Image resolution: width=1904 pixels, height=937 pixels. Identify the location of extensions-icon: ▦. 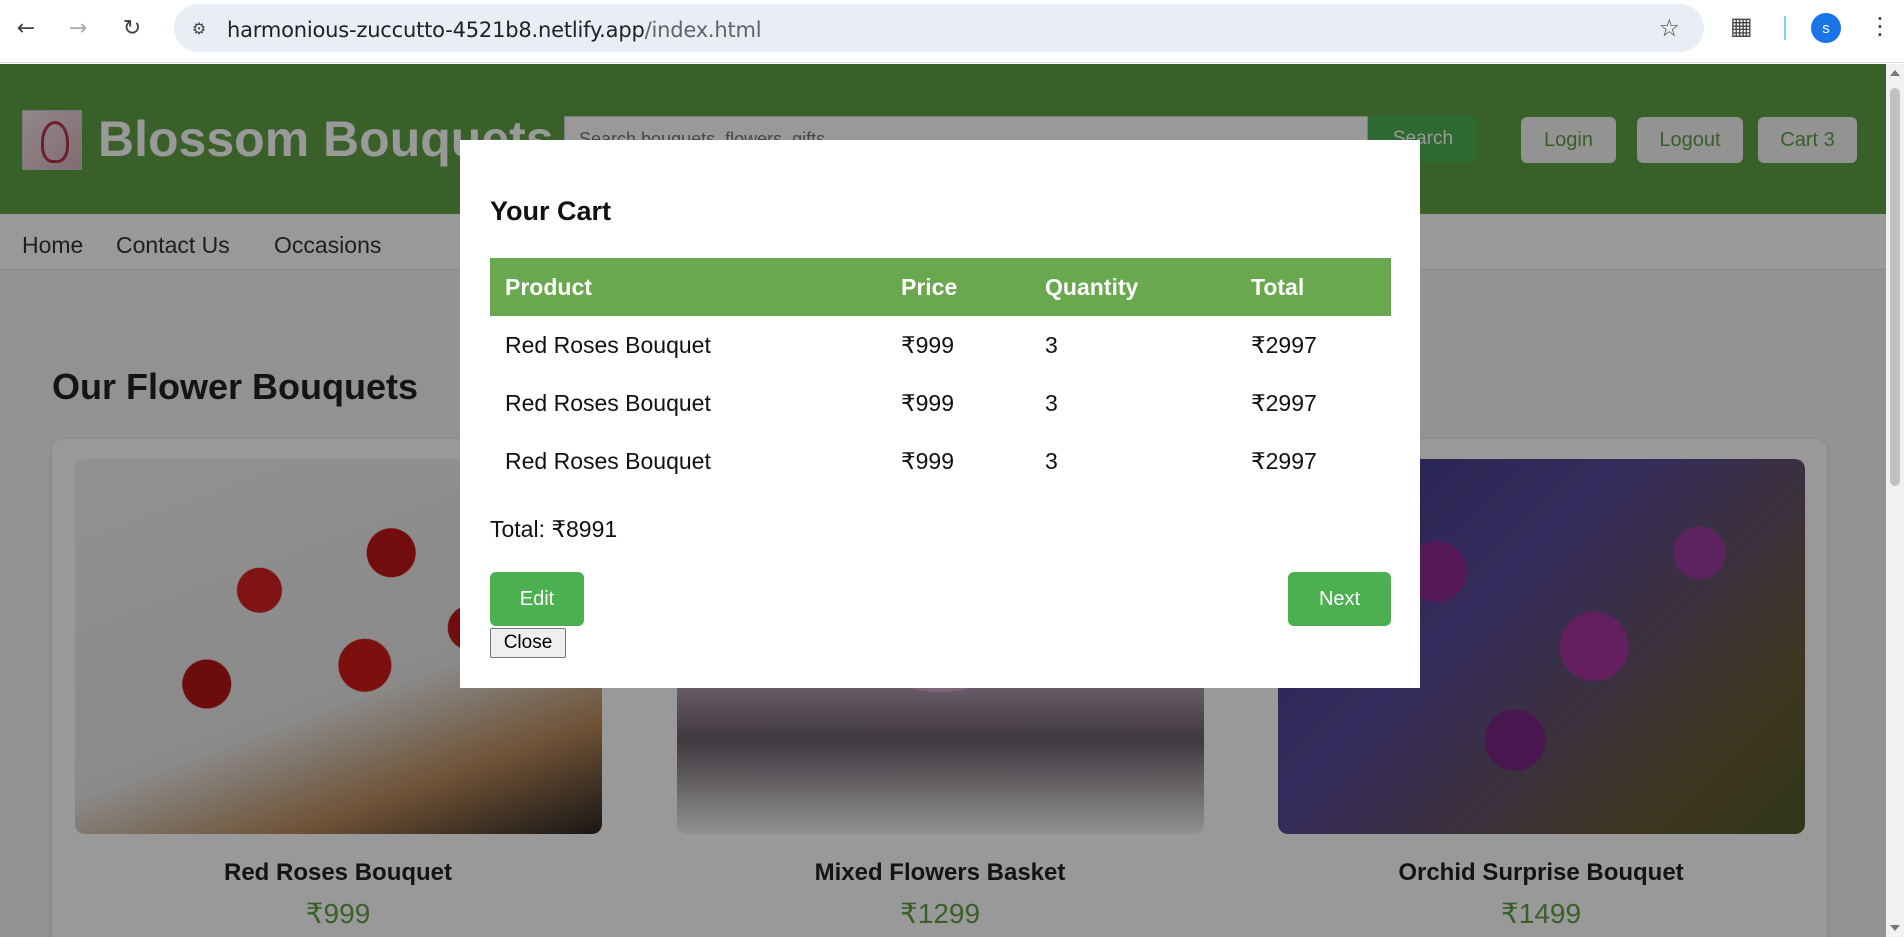
(1741, 26).